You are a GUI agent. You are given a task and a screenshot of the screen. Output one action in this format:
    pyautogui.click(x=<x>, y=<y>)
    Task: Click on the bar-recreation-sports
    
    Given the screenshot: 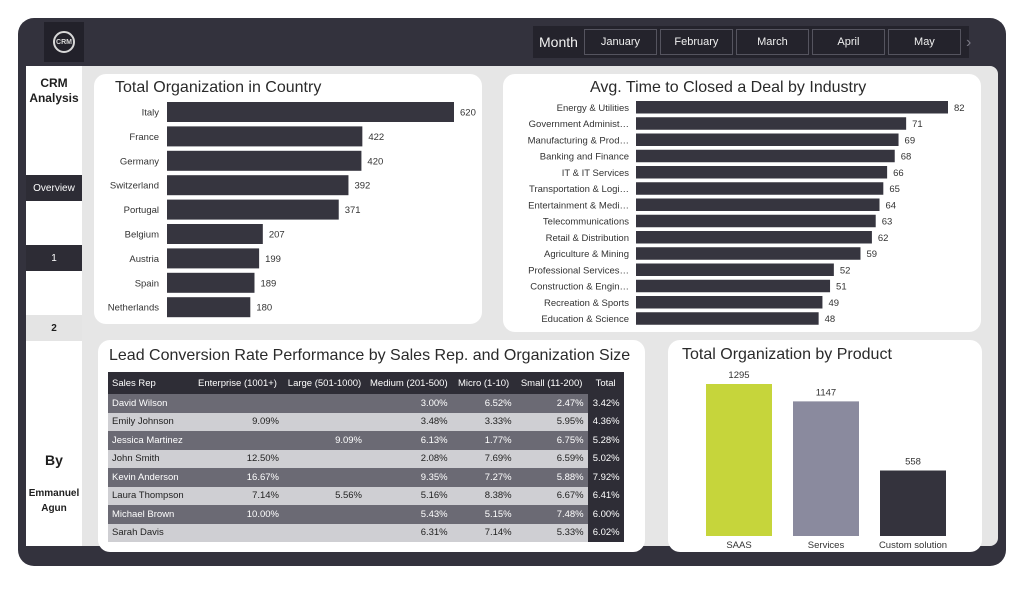 What is the action you would take?
    pyautogui.click(x=729, y=302)
    